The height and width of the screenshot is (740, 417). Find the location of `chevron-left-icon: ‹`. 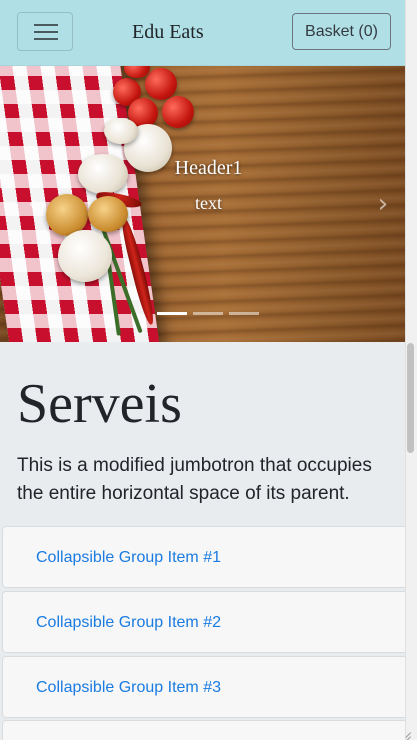

chevron-left-icon: ‹ is located at coordinates (33, 204).